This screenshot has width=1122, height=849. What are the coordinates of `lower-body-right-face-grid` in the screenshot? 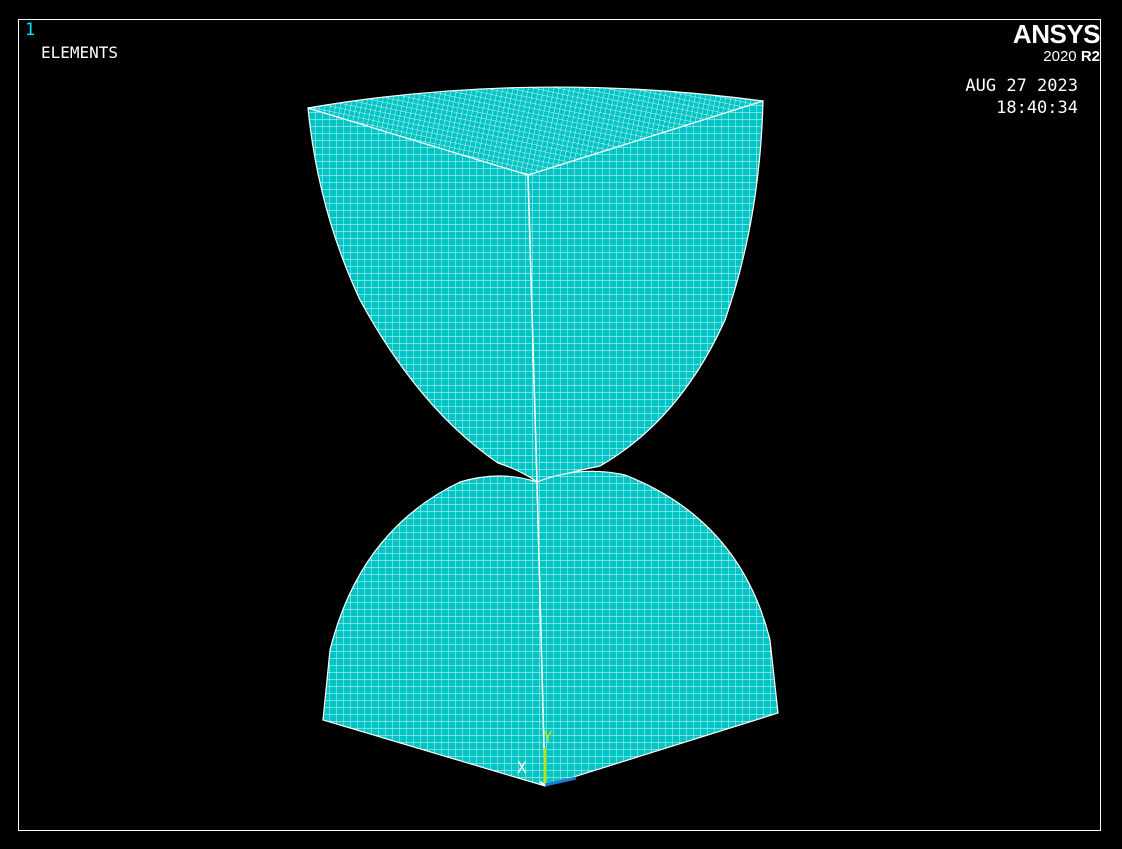 It's located at (657, 628).